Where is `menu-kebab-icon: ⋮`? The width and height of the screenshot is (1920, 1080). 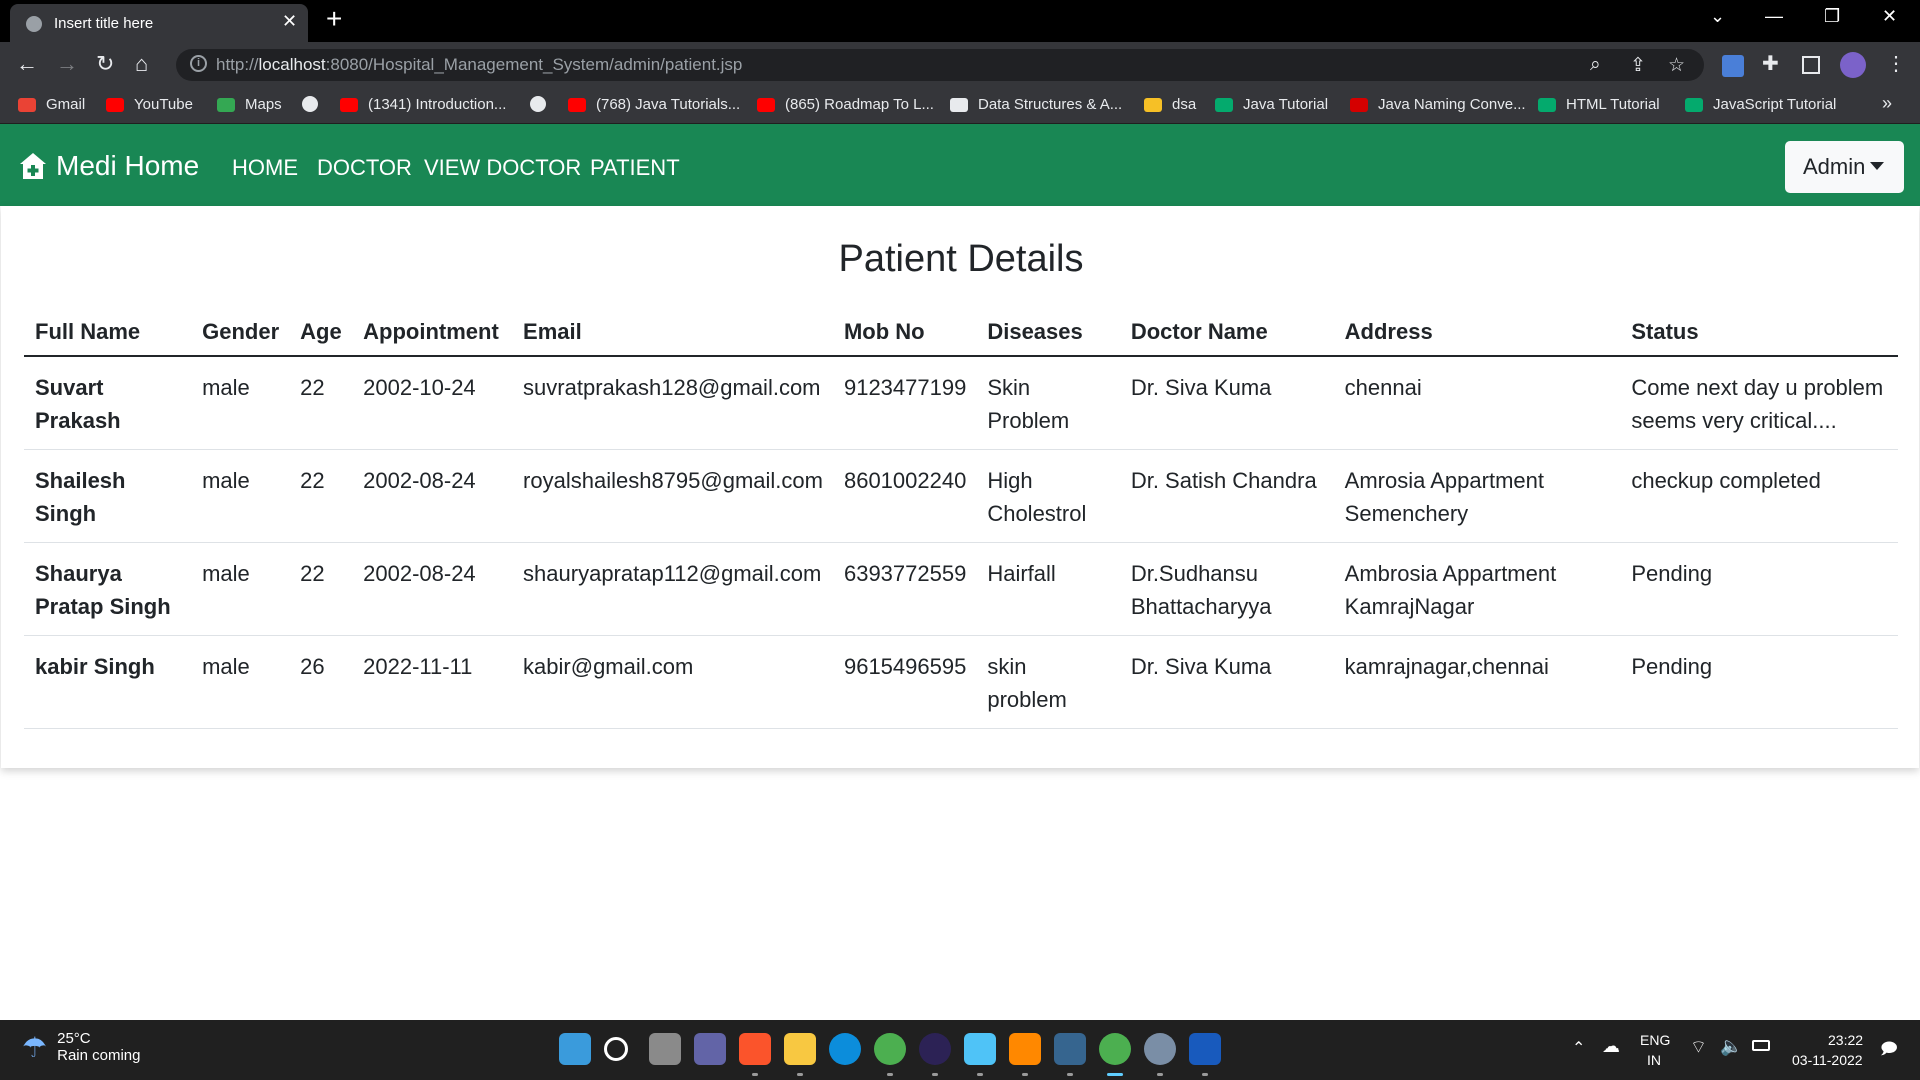
menu-kebab-icon: ⋮ is located at coordinates (1896, 63).